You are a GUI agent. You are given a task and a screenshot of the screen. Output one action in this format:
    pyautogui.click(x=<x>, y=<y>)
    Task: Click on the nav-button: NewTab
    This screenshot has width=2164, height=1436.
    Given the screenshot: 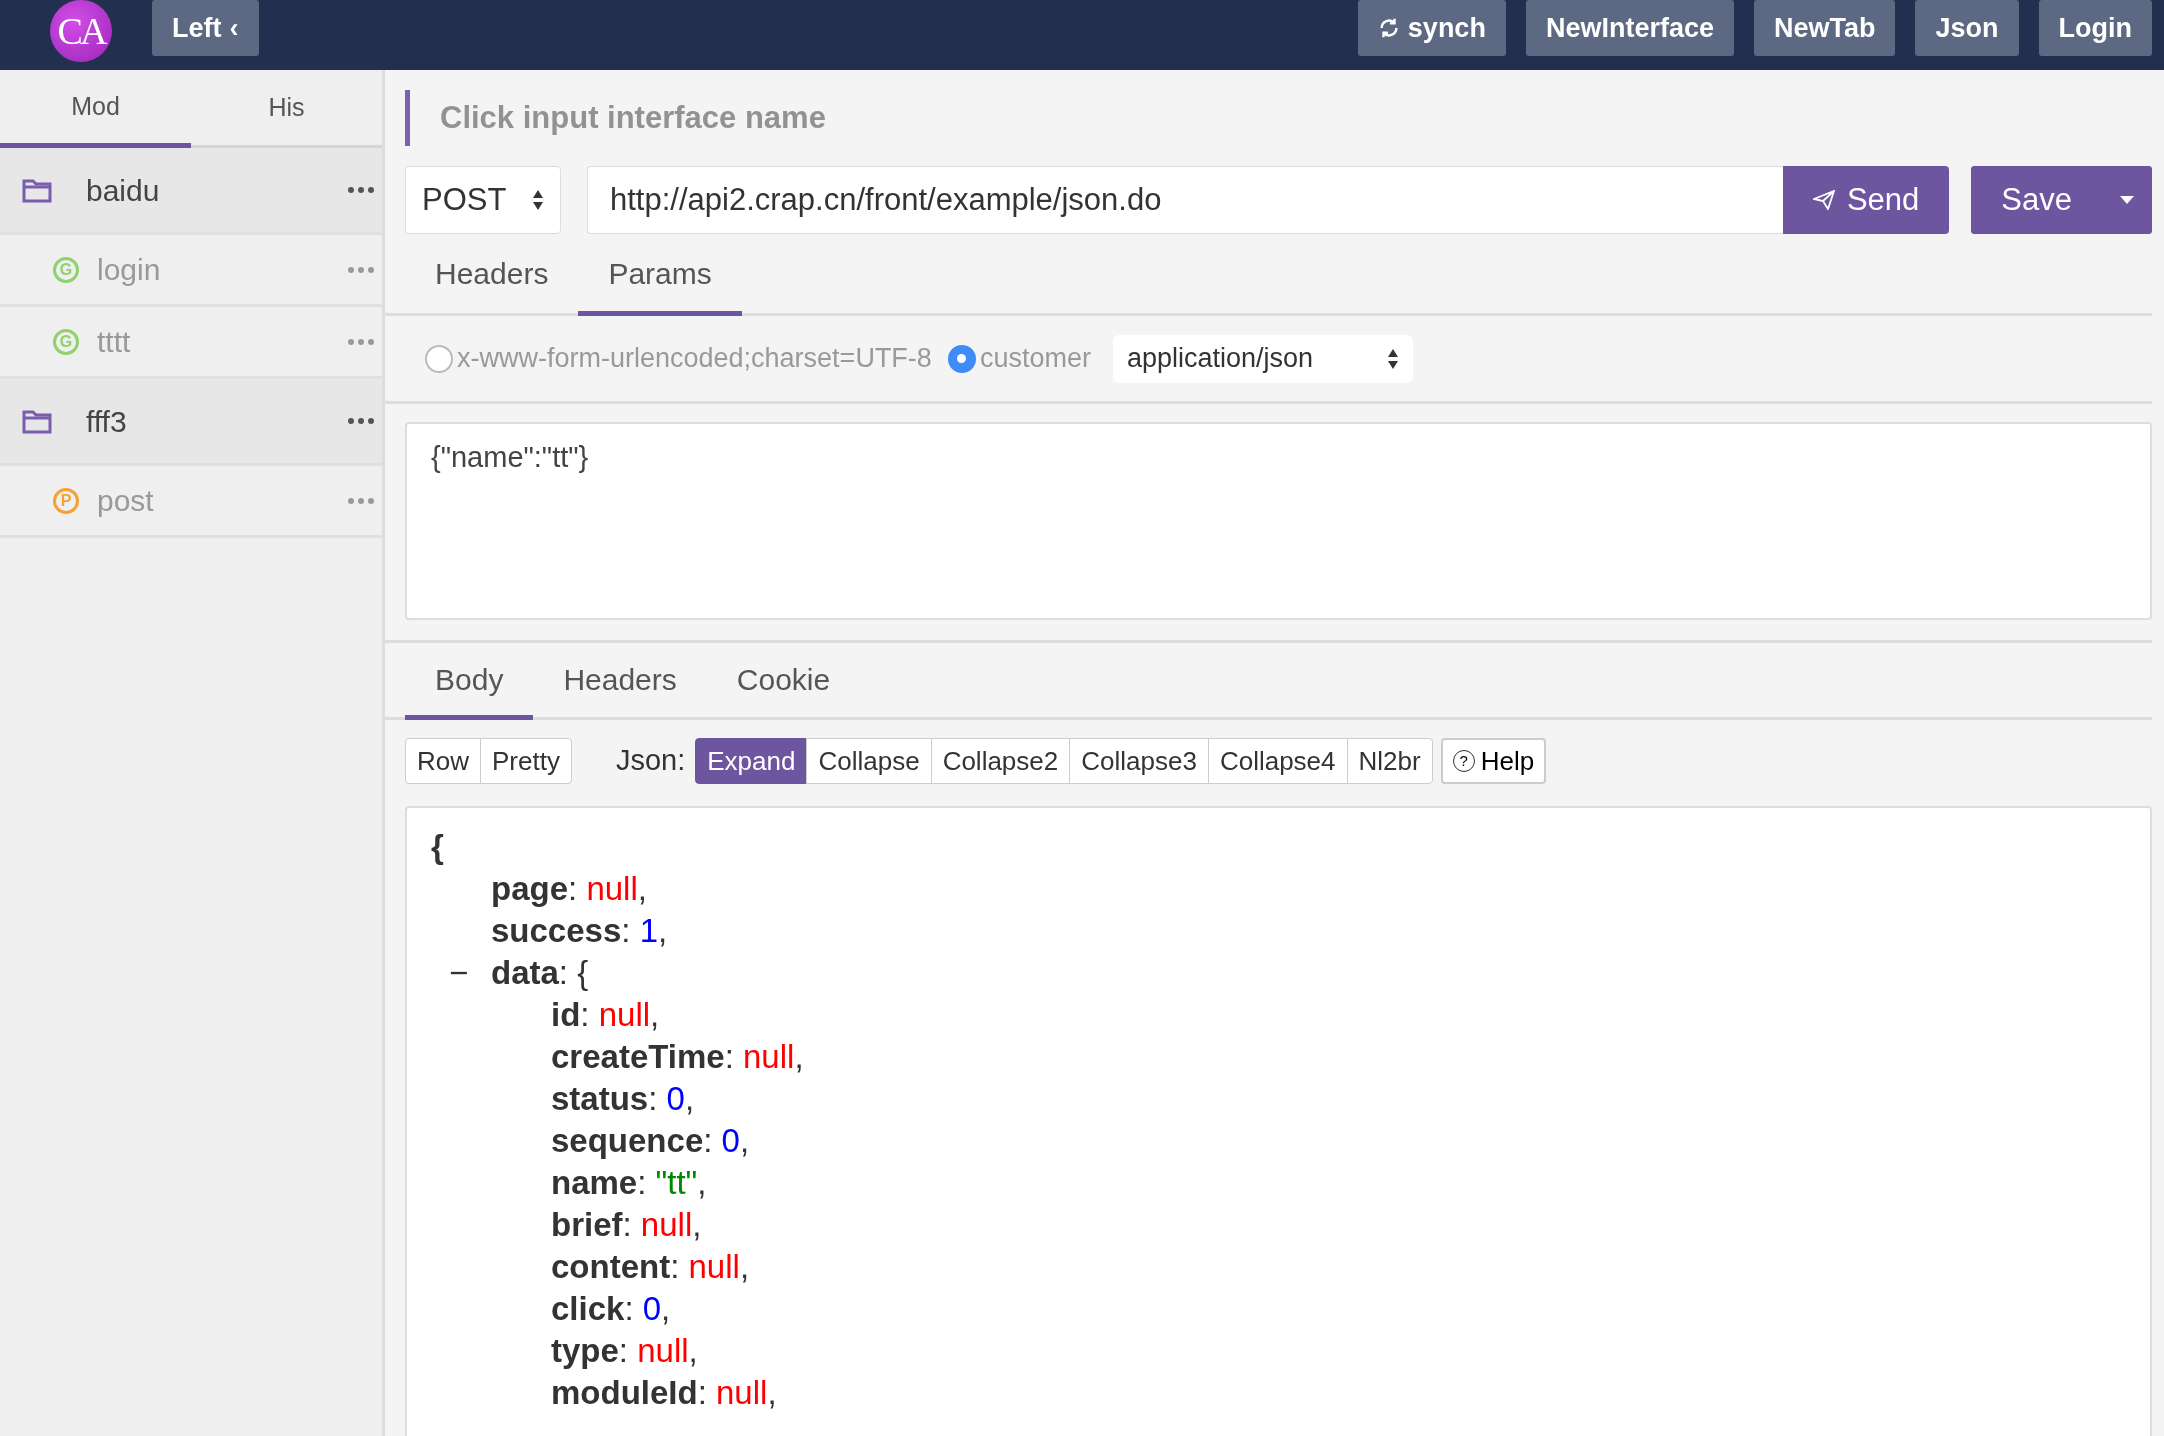 What is the action you would take?
    pyautogui.click(x=1824, y=28)
    